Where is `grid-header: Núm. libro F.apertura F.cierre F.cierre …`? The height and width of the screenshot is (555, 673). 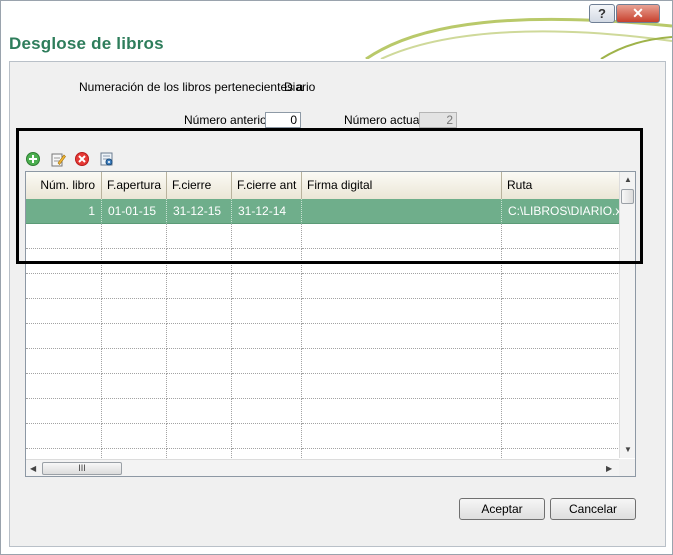 grid-header: Núm. libro F.apertura F.cierre F.cierre … is located at coordinates (324, 186).